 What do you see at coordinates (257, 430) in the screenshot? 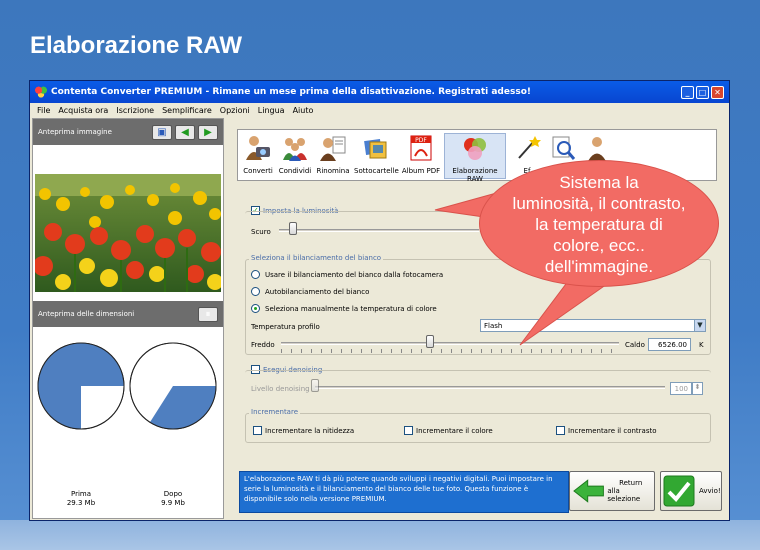
I see `sharpness-checkbox` at bounding box center [257, 430].